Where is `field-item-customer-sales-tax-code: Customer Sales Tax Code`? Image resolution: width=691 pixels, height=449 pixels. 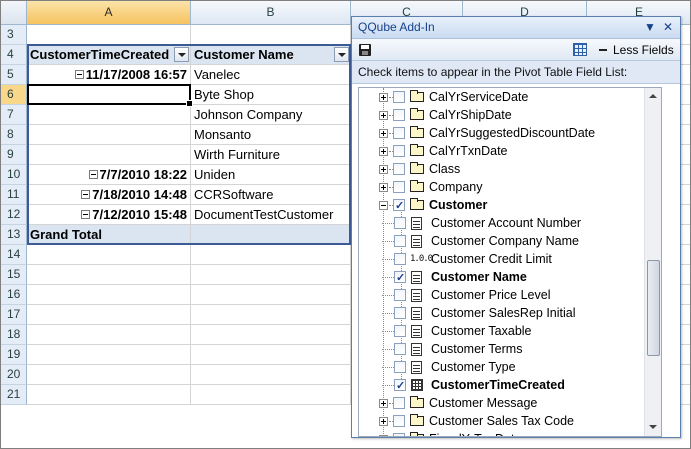 field-item-customer-sales-tax-code: Customer Sales Tax Code is located at coordinates (504, 421).